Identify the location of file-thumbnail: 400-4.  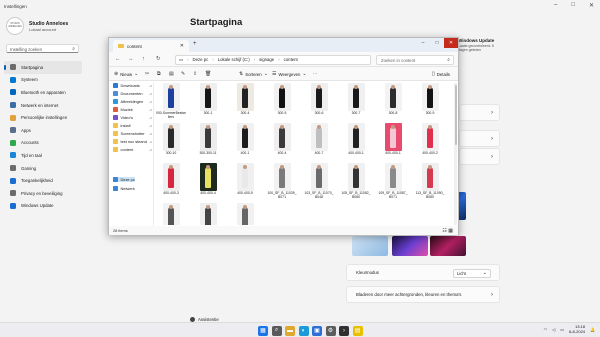
(282, 139).